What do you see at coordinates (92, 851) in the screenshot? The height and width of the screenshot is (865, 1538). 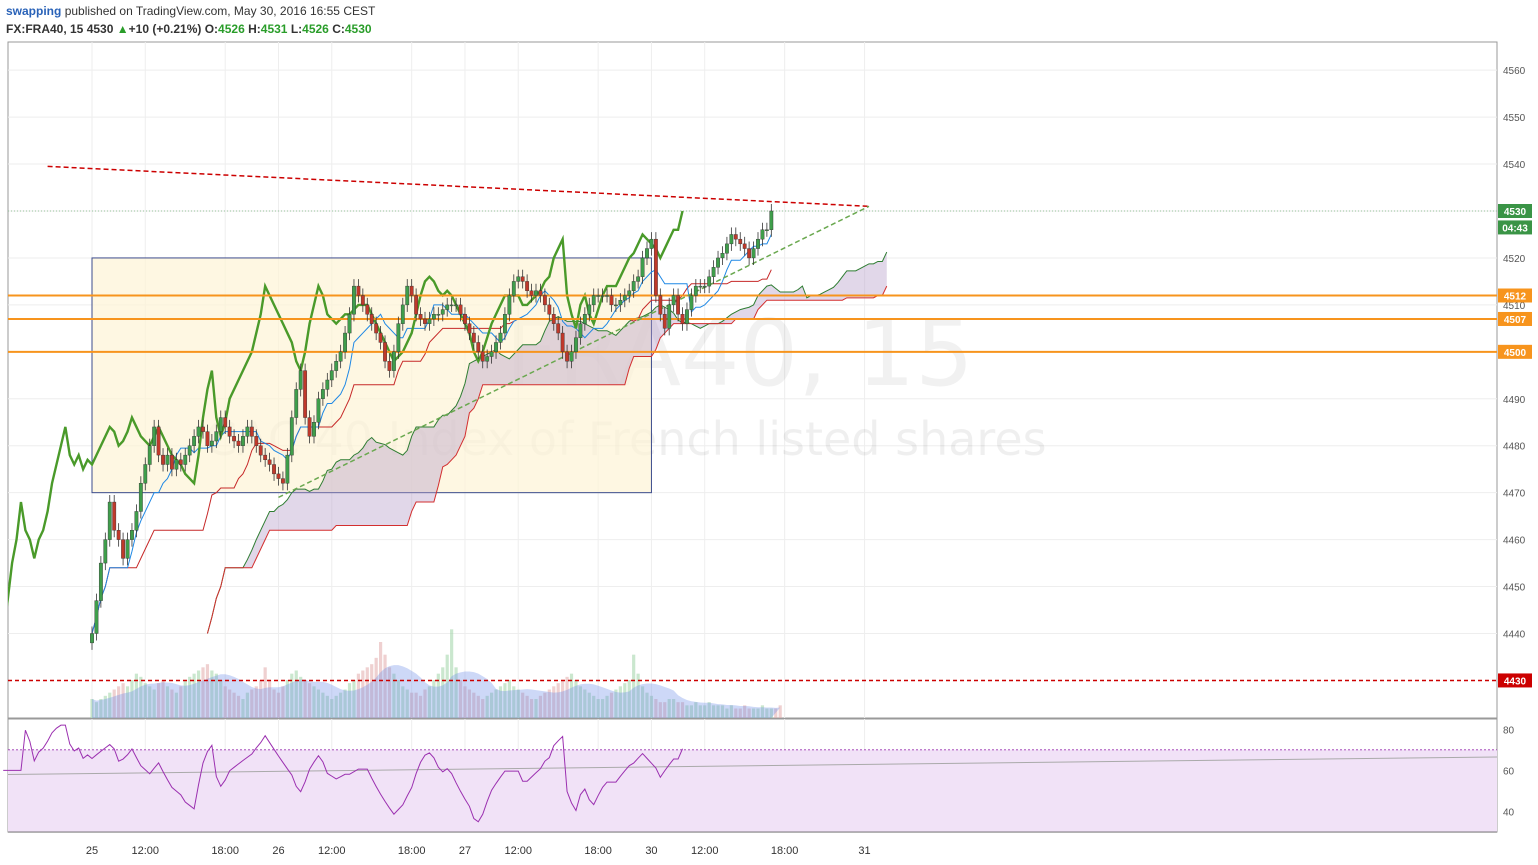 I see `time-axis-label: 25` at bounding box center [92, 851].